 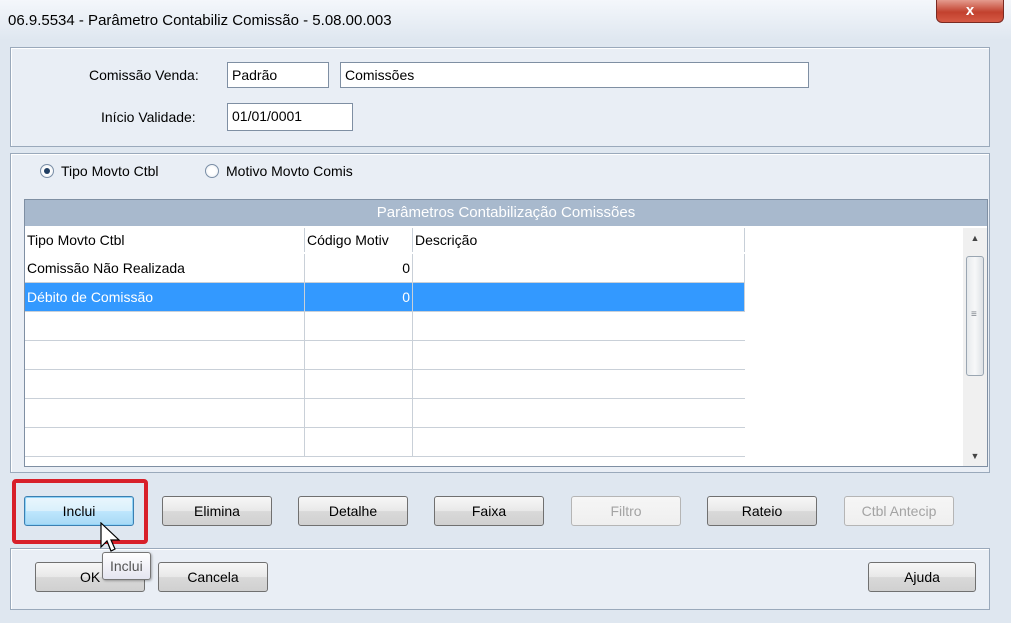 What do you see at coordinates (217, 511) in the screenshot?
I see `elimina-button: Elimina` at bounding box center [217, 511].